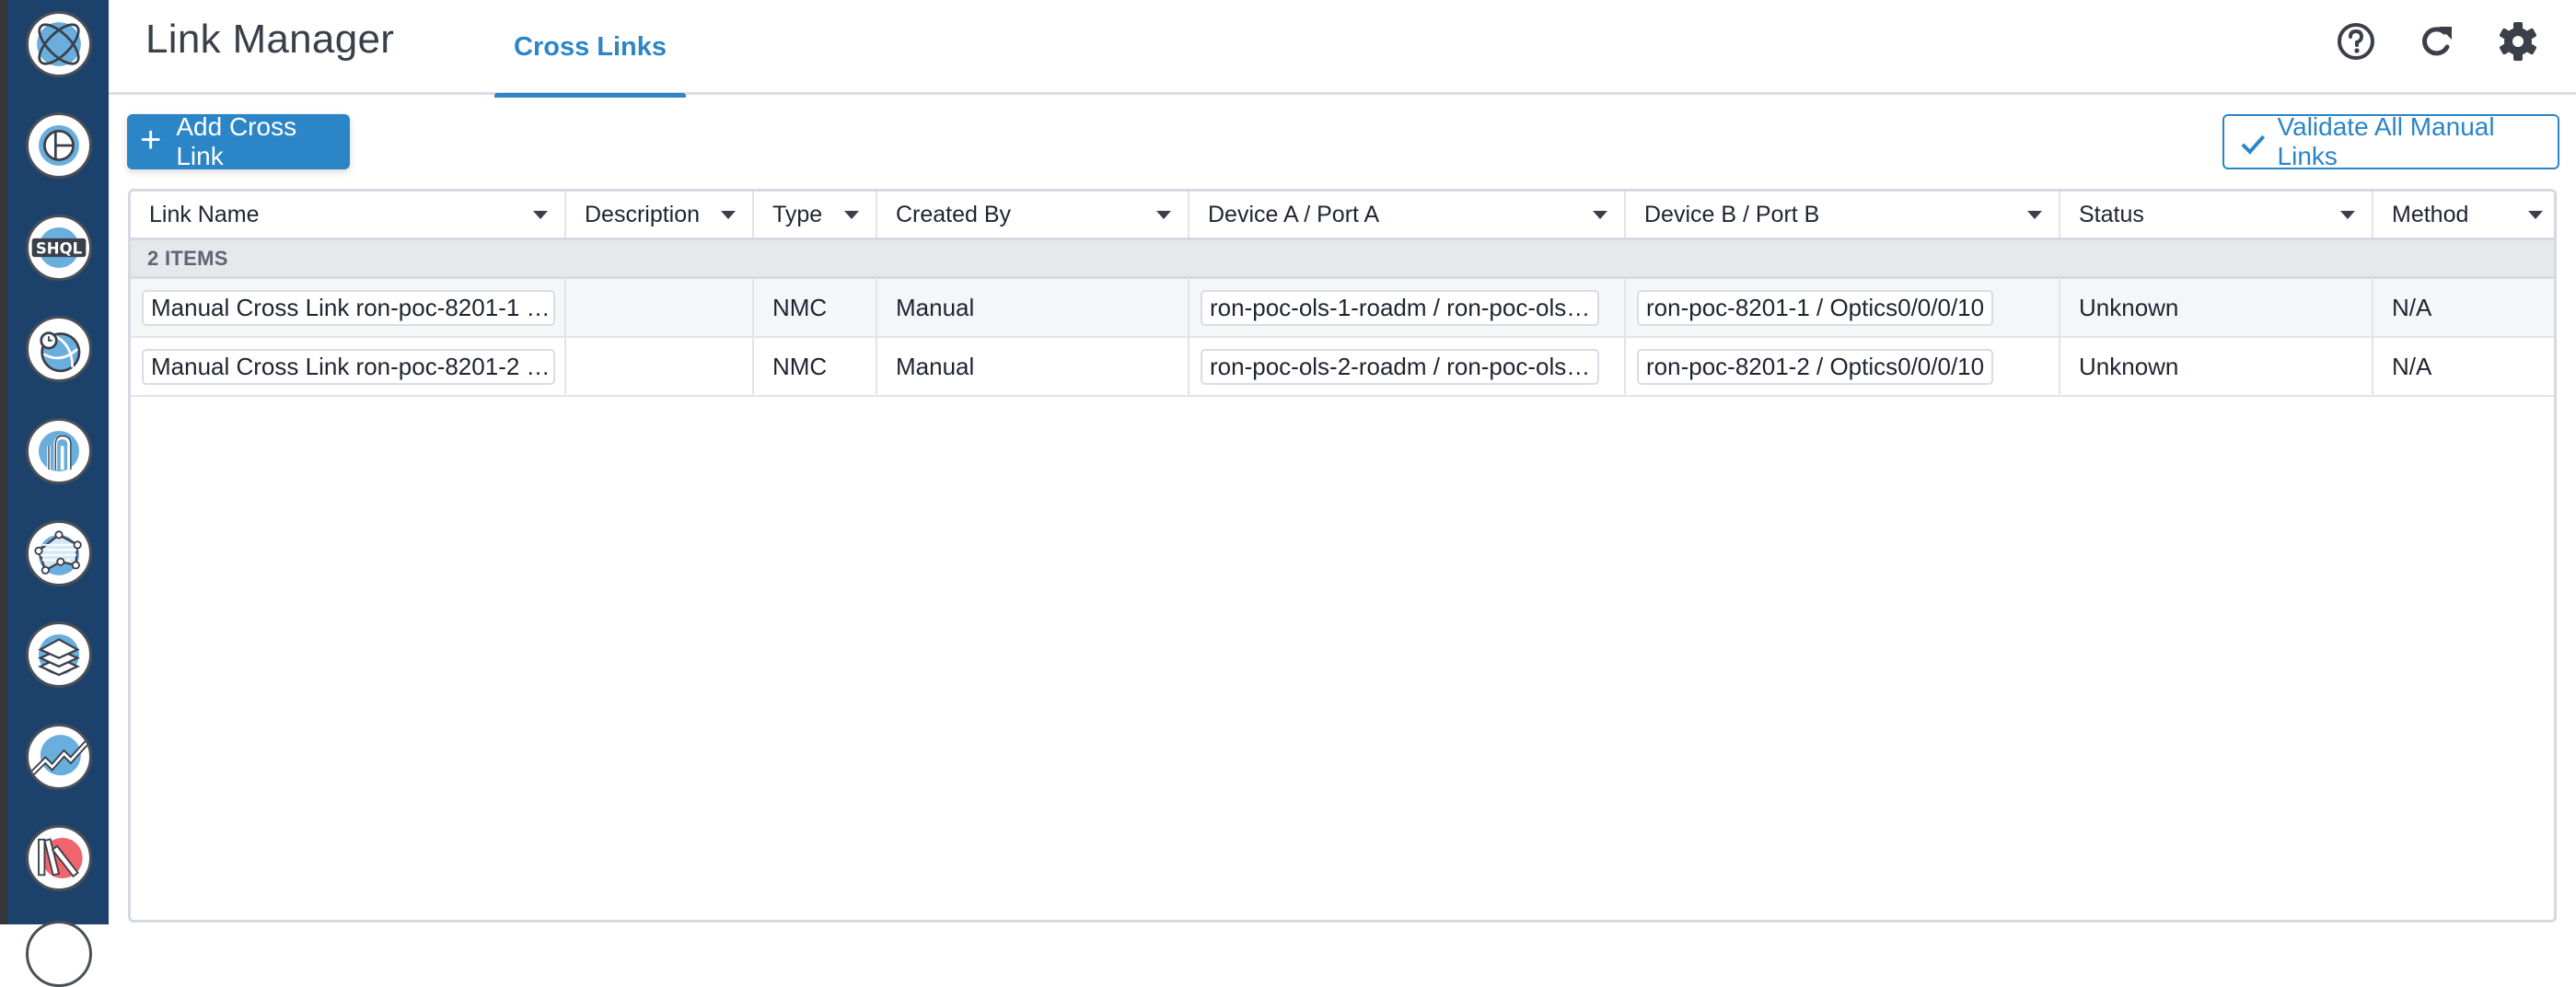 This screenshot has height=987, width=2576. Describe the element at coordinates (1843, 215) in the screenshot. I see `column-header-device-b: Device B / Port B` at that location.